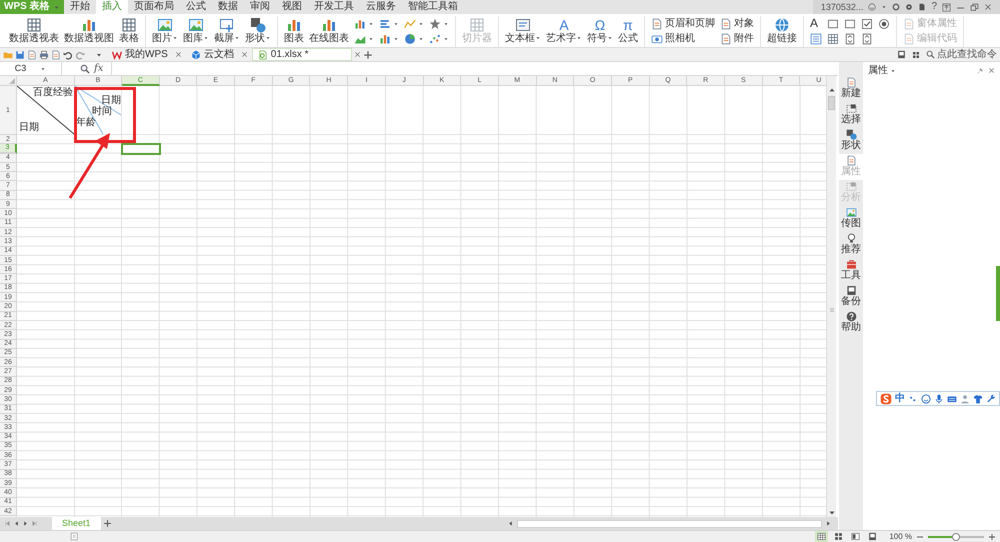  I want to click on ribbon-button: 超链接, so click(782, 31).